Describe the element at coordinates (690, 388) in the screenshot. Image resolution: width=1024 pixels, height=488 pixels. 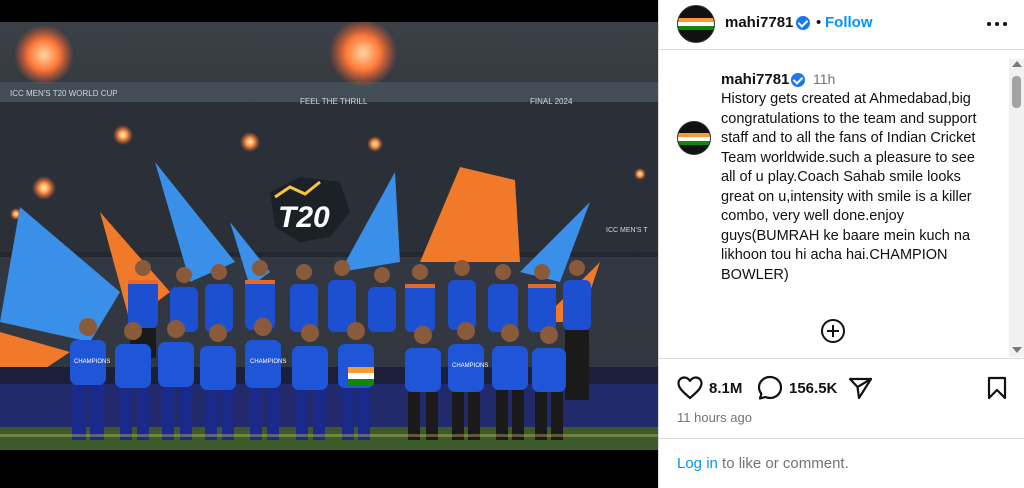
I see `heart-icon` at that location.